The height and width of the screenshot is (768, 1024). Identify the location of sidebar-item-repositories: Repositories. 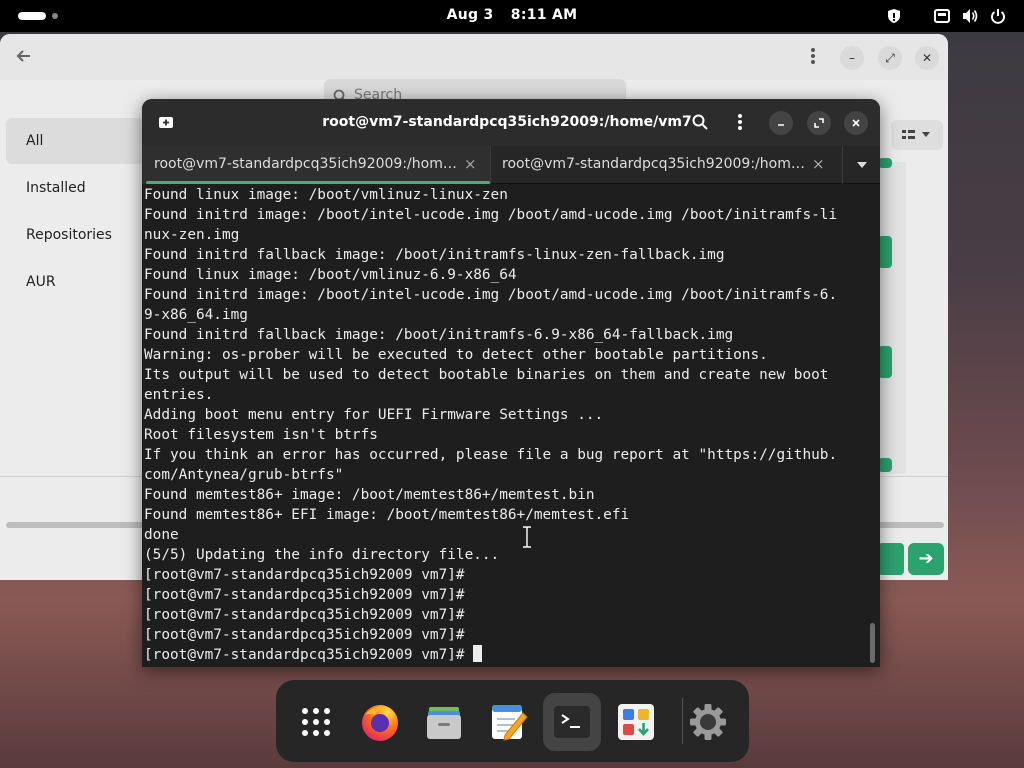
(75, 235).